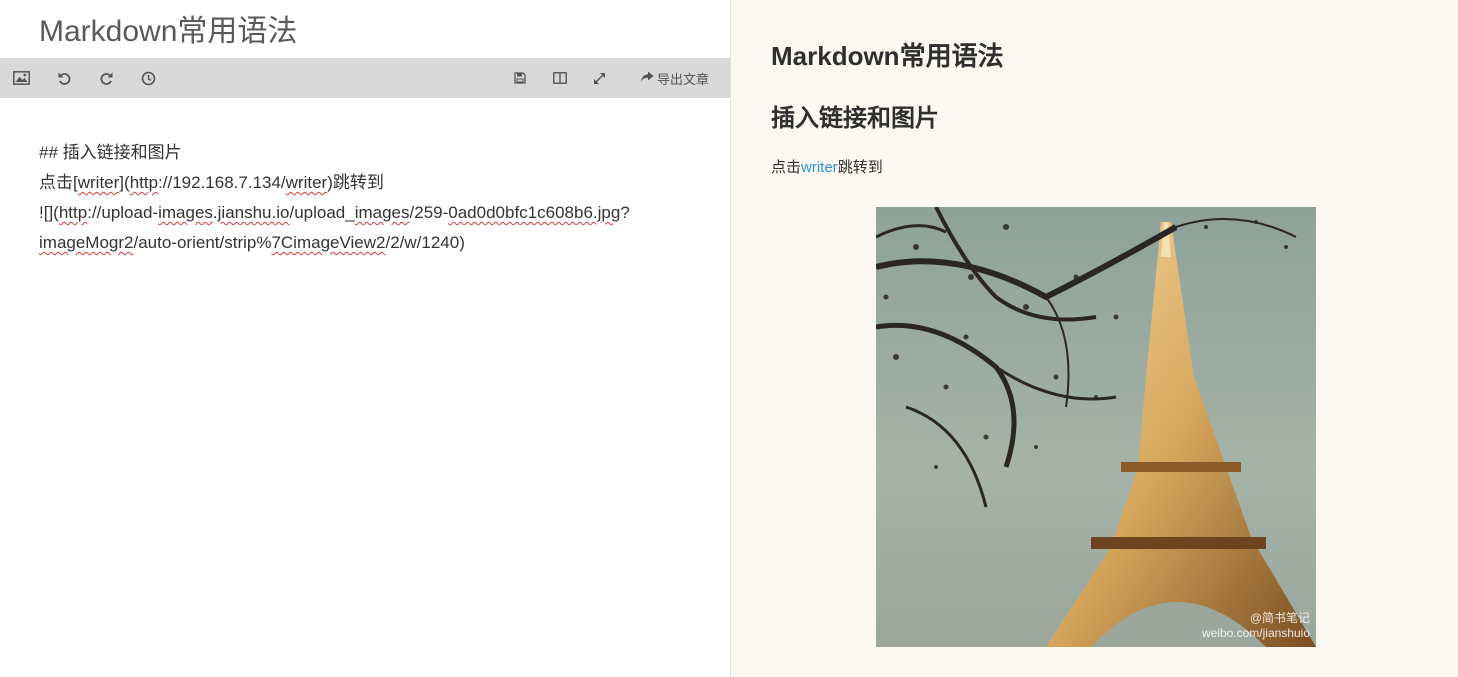 The image size is (1458, 677). I want to click on editor-line: ## 插入链接和图片, so click(110, 152).